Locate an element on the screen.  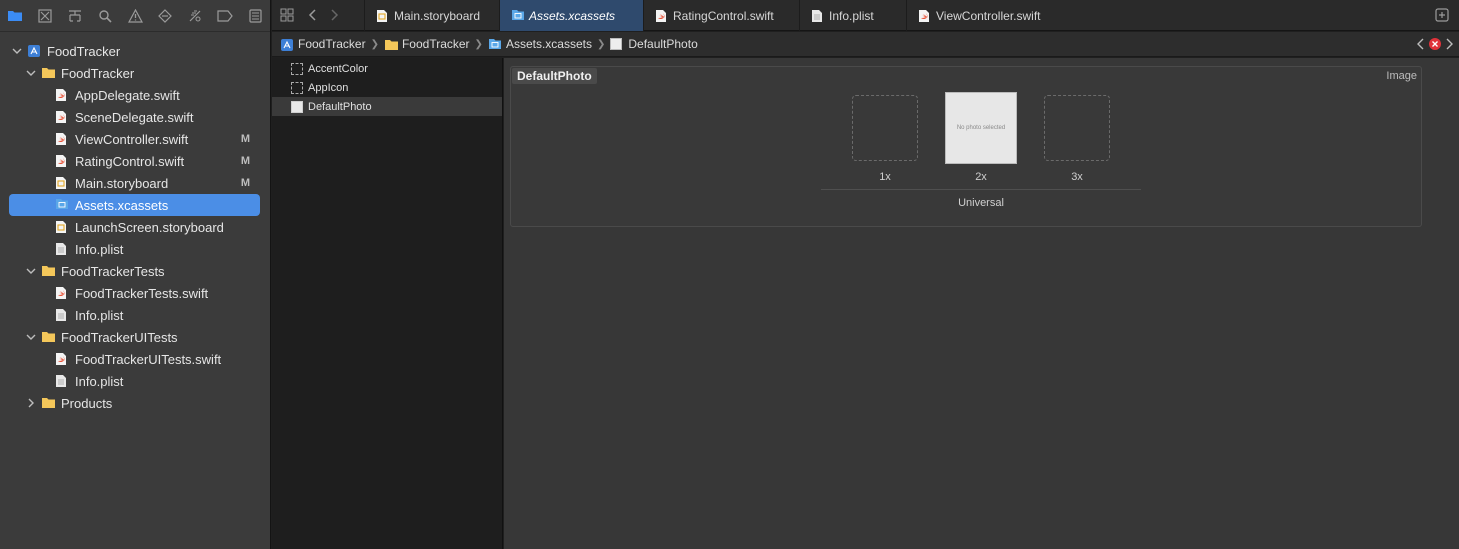
editor-tab: Main.storyboard is located at coordinates (431, 15).